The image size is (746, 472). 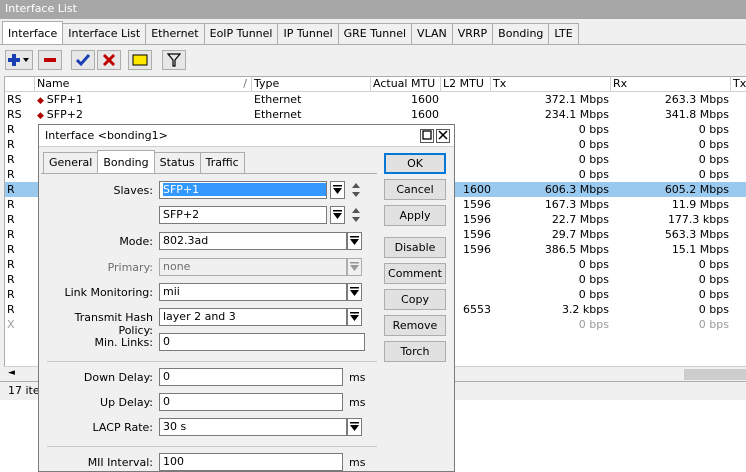 I want to click on transmit-hash-policy-dropdown-button, so click(x=354, y=317).